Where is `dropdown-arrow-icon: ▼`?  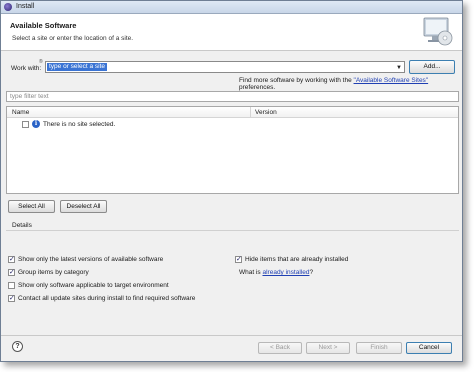
dropdown-arrow-icon: ▼ is located at coordinates (399, 68).